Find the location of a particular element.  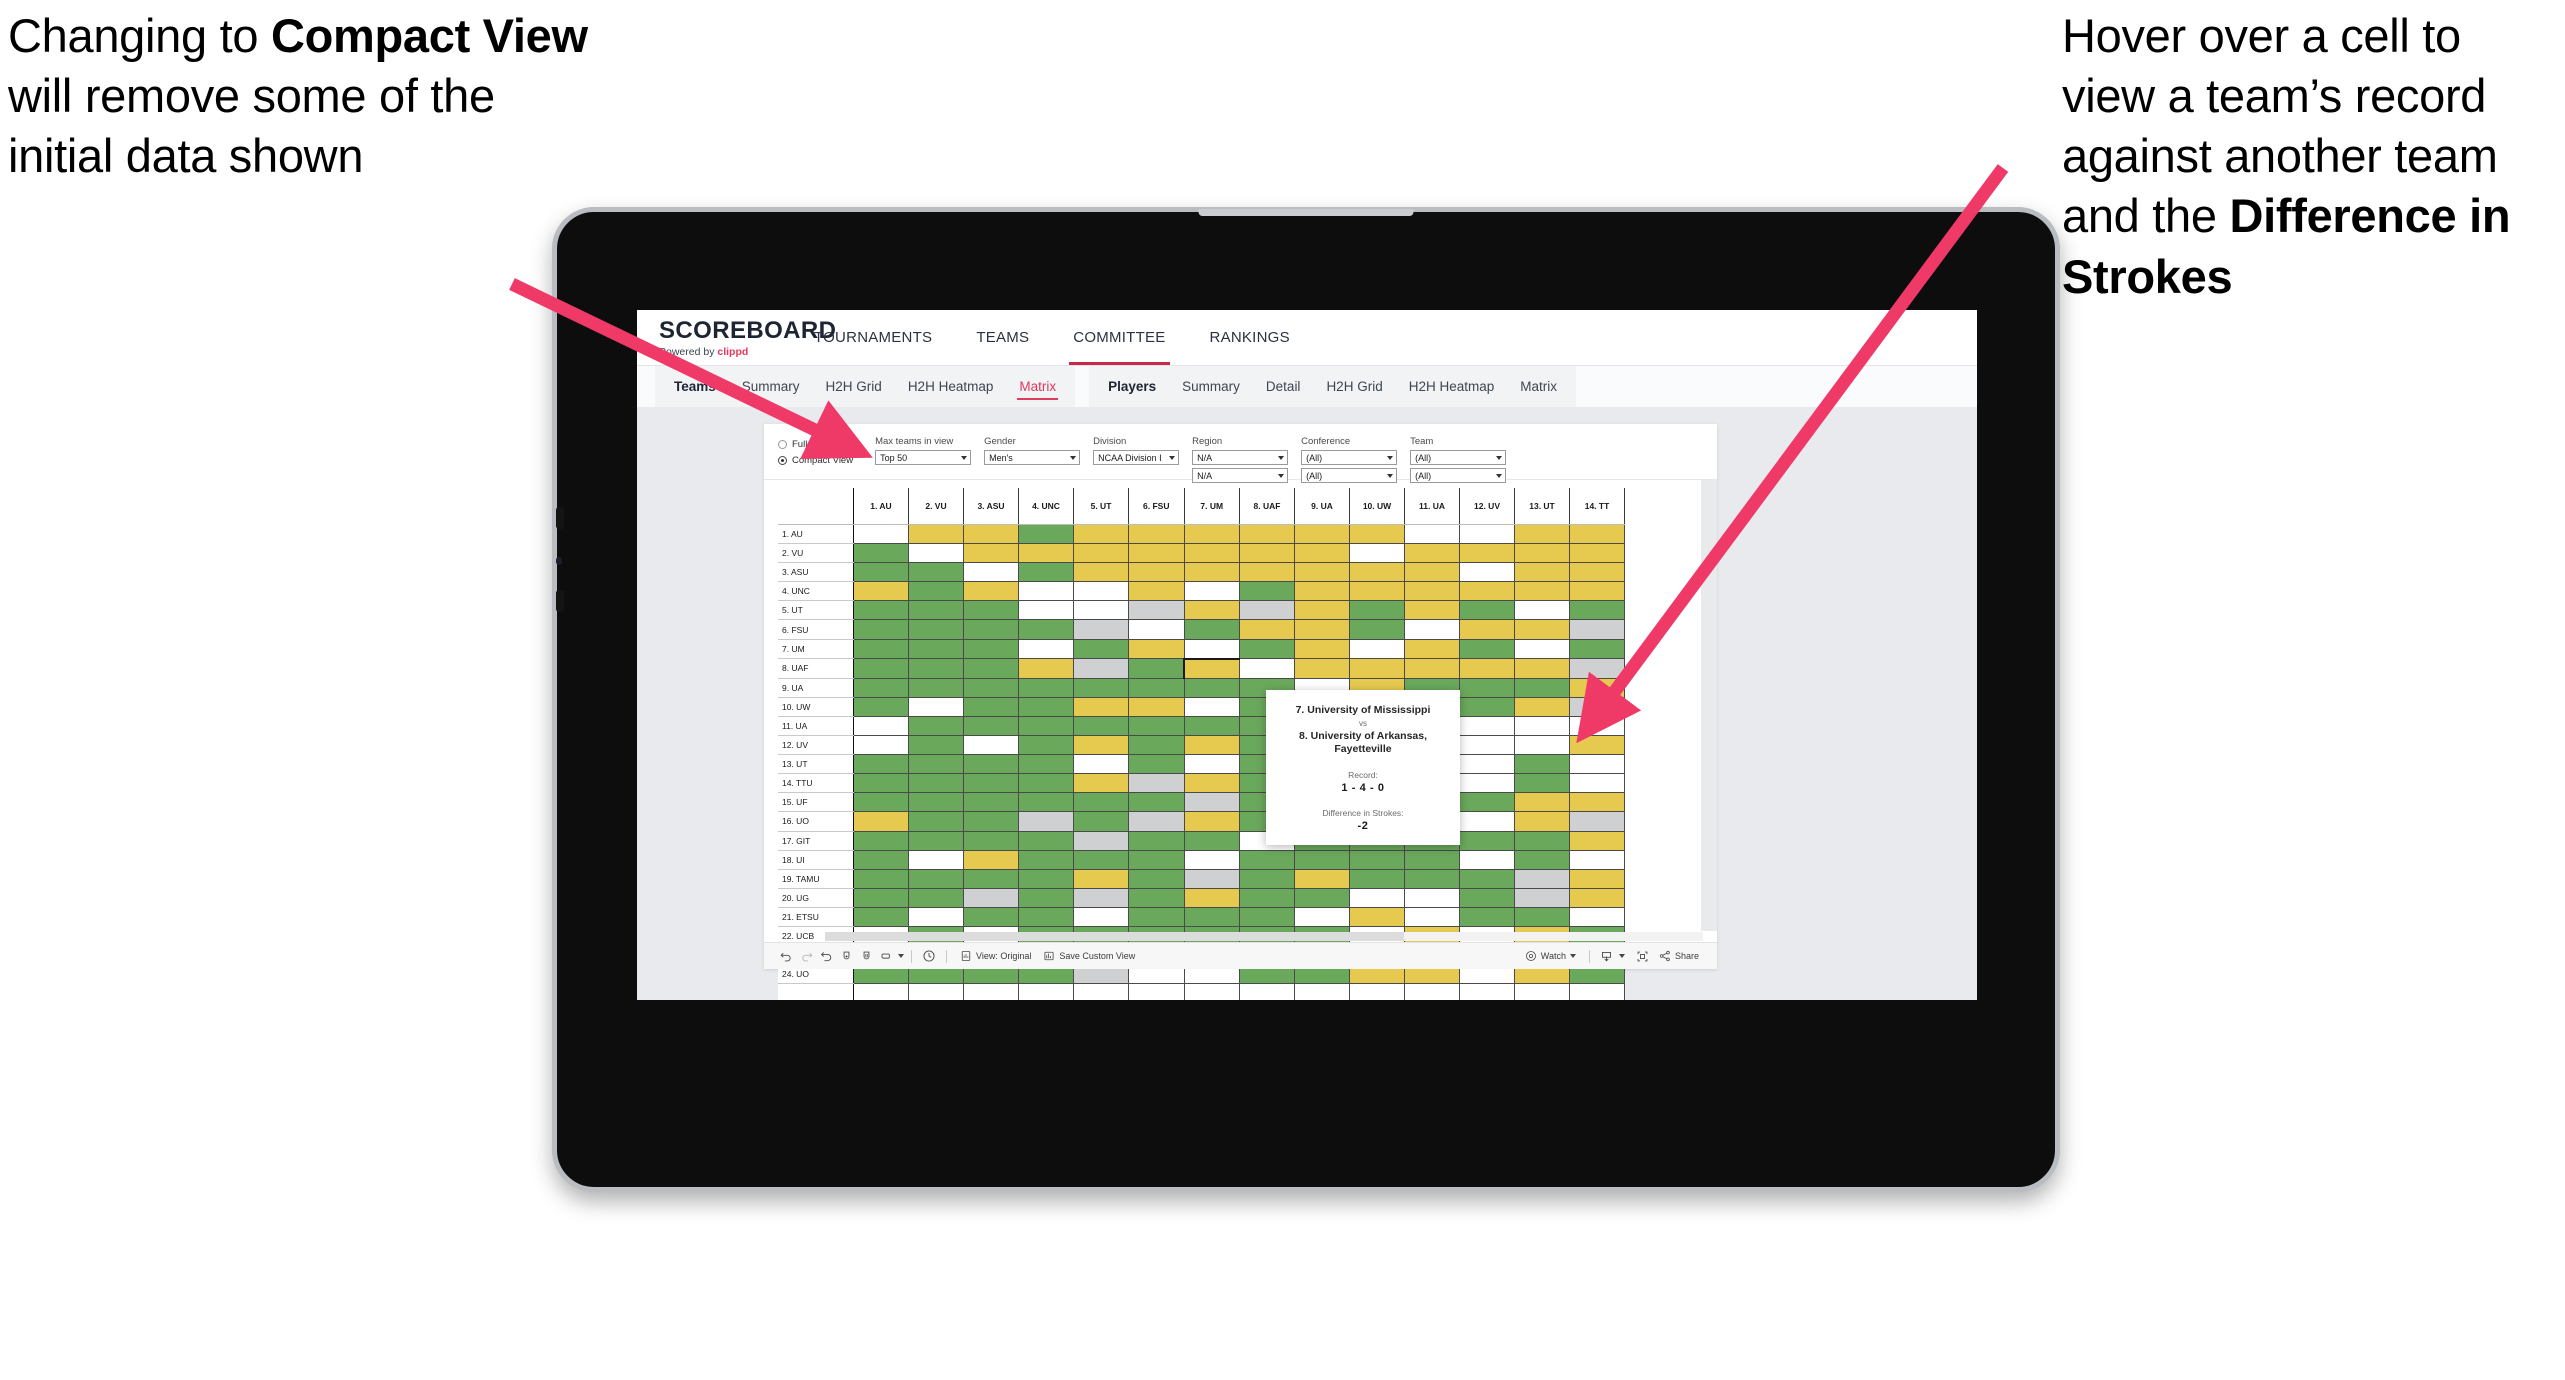

subnav-item-summary: Summary is located at coordinates (1211, 387).